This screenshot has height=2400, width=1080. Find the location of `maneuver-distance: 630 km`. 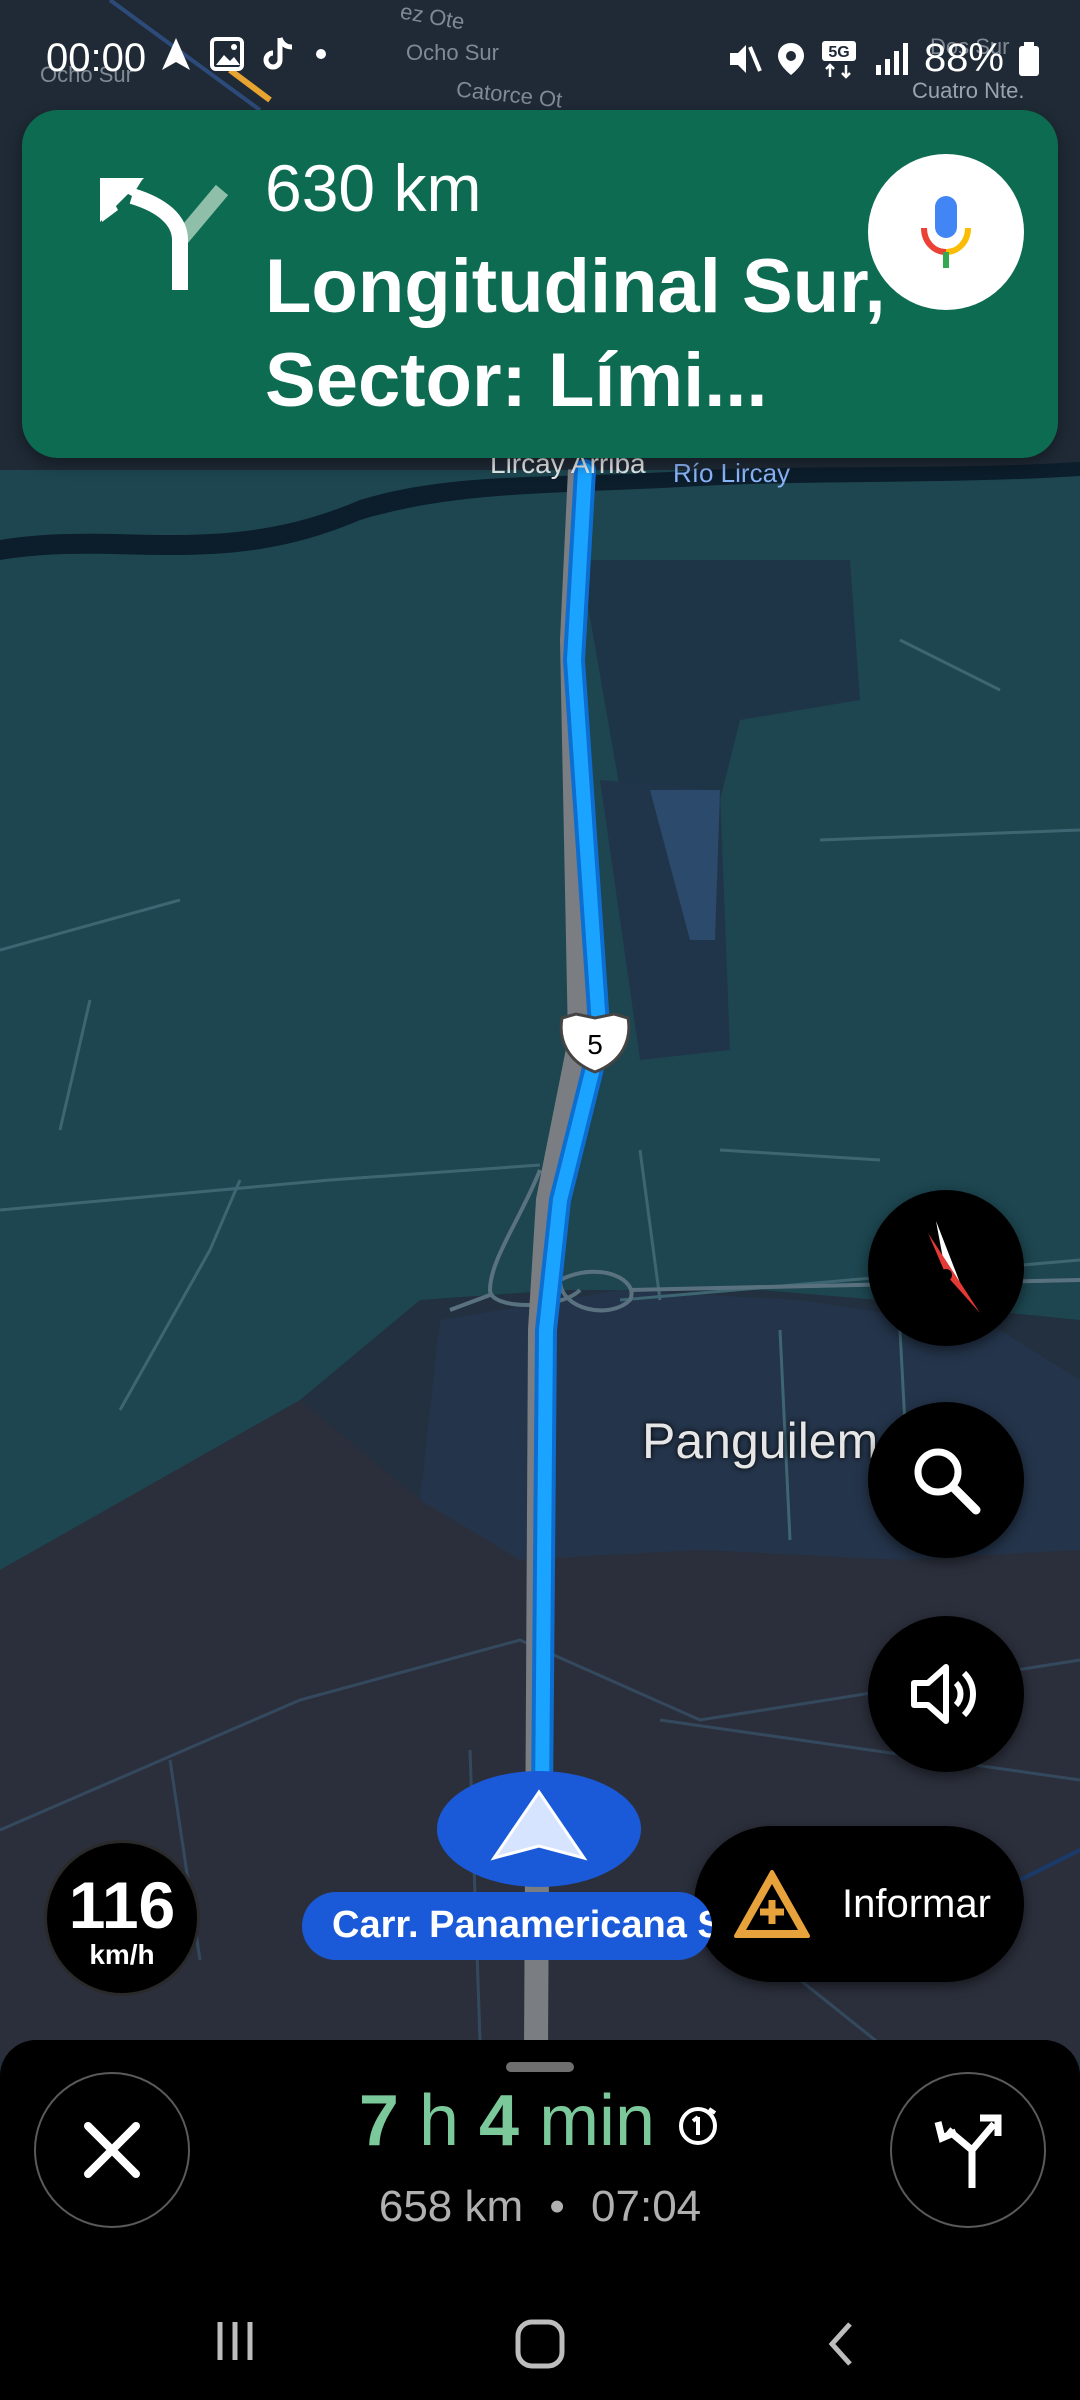

maneuver-distance: 630 km is located at coordinates (373, 188).